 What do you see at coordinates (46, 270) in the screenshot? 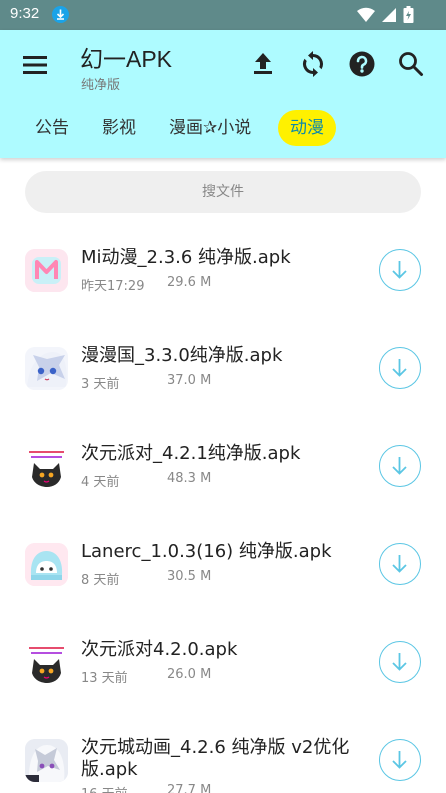
I see `app-icon-mi-dongman` at bounding box center [46, 270].